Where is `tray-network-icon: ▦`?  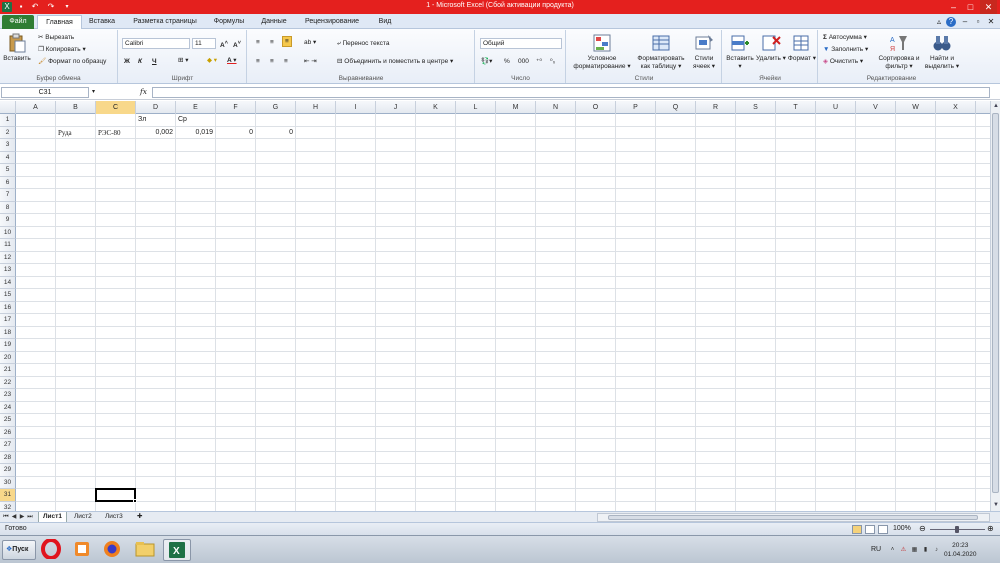
tray-network-icon: ▦ is located at coordinates (914, 550).